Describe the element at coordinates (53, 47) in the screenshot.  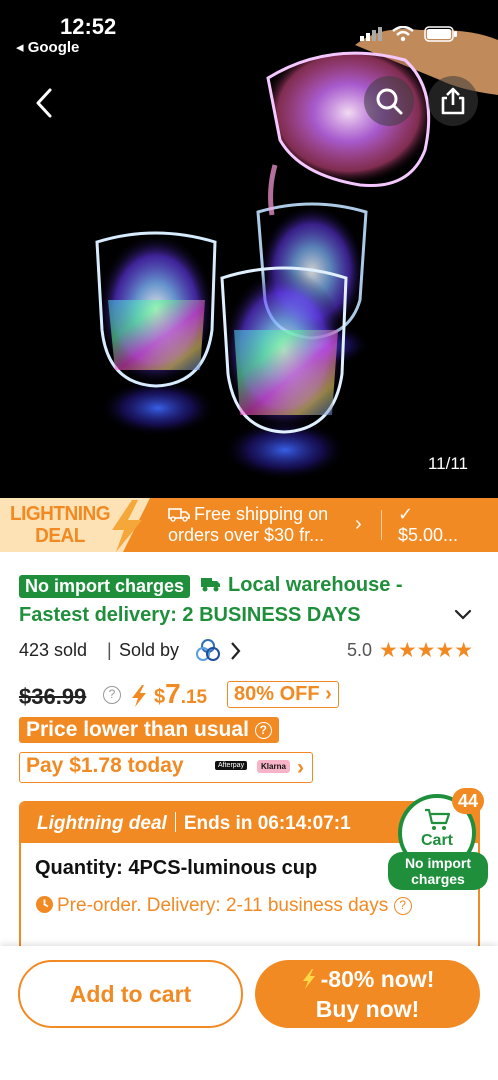
I see `status-back-app-label: Google` at that location.